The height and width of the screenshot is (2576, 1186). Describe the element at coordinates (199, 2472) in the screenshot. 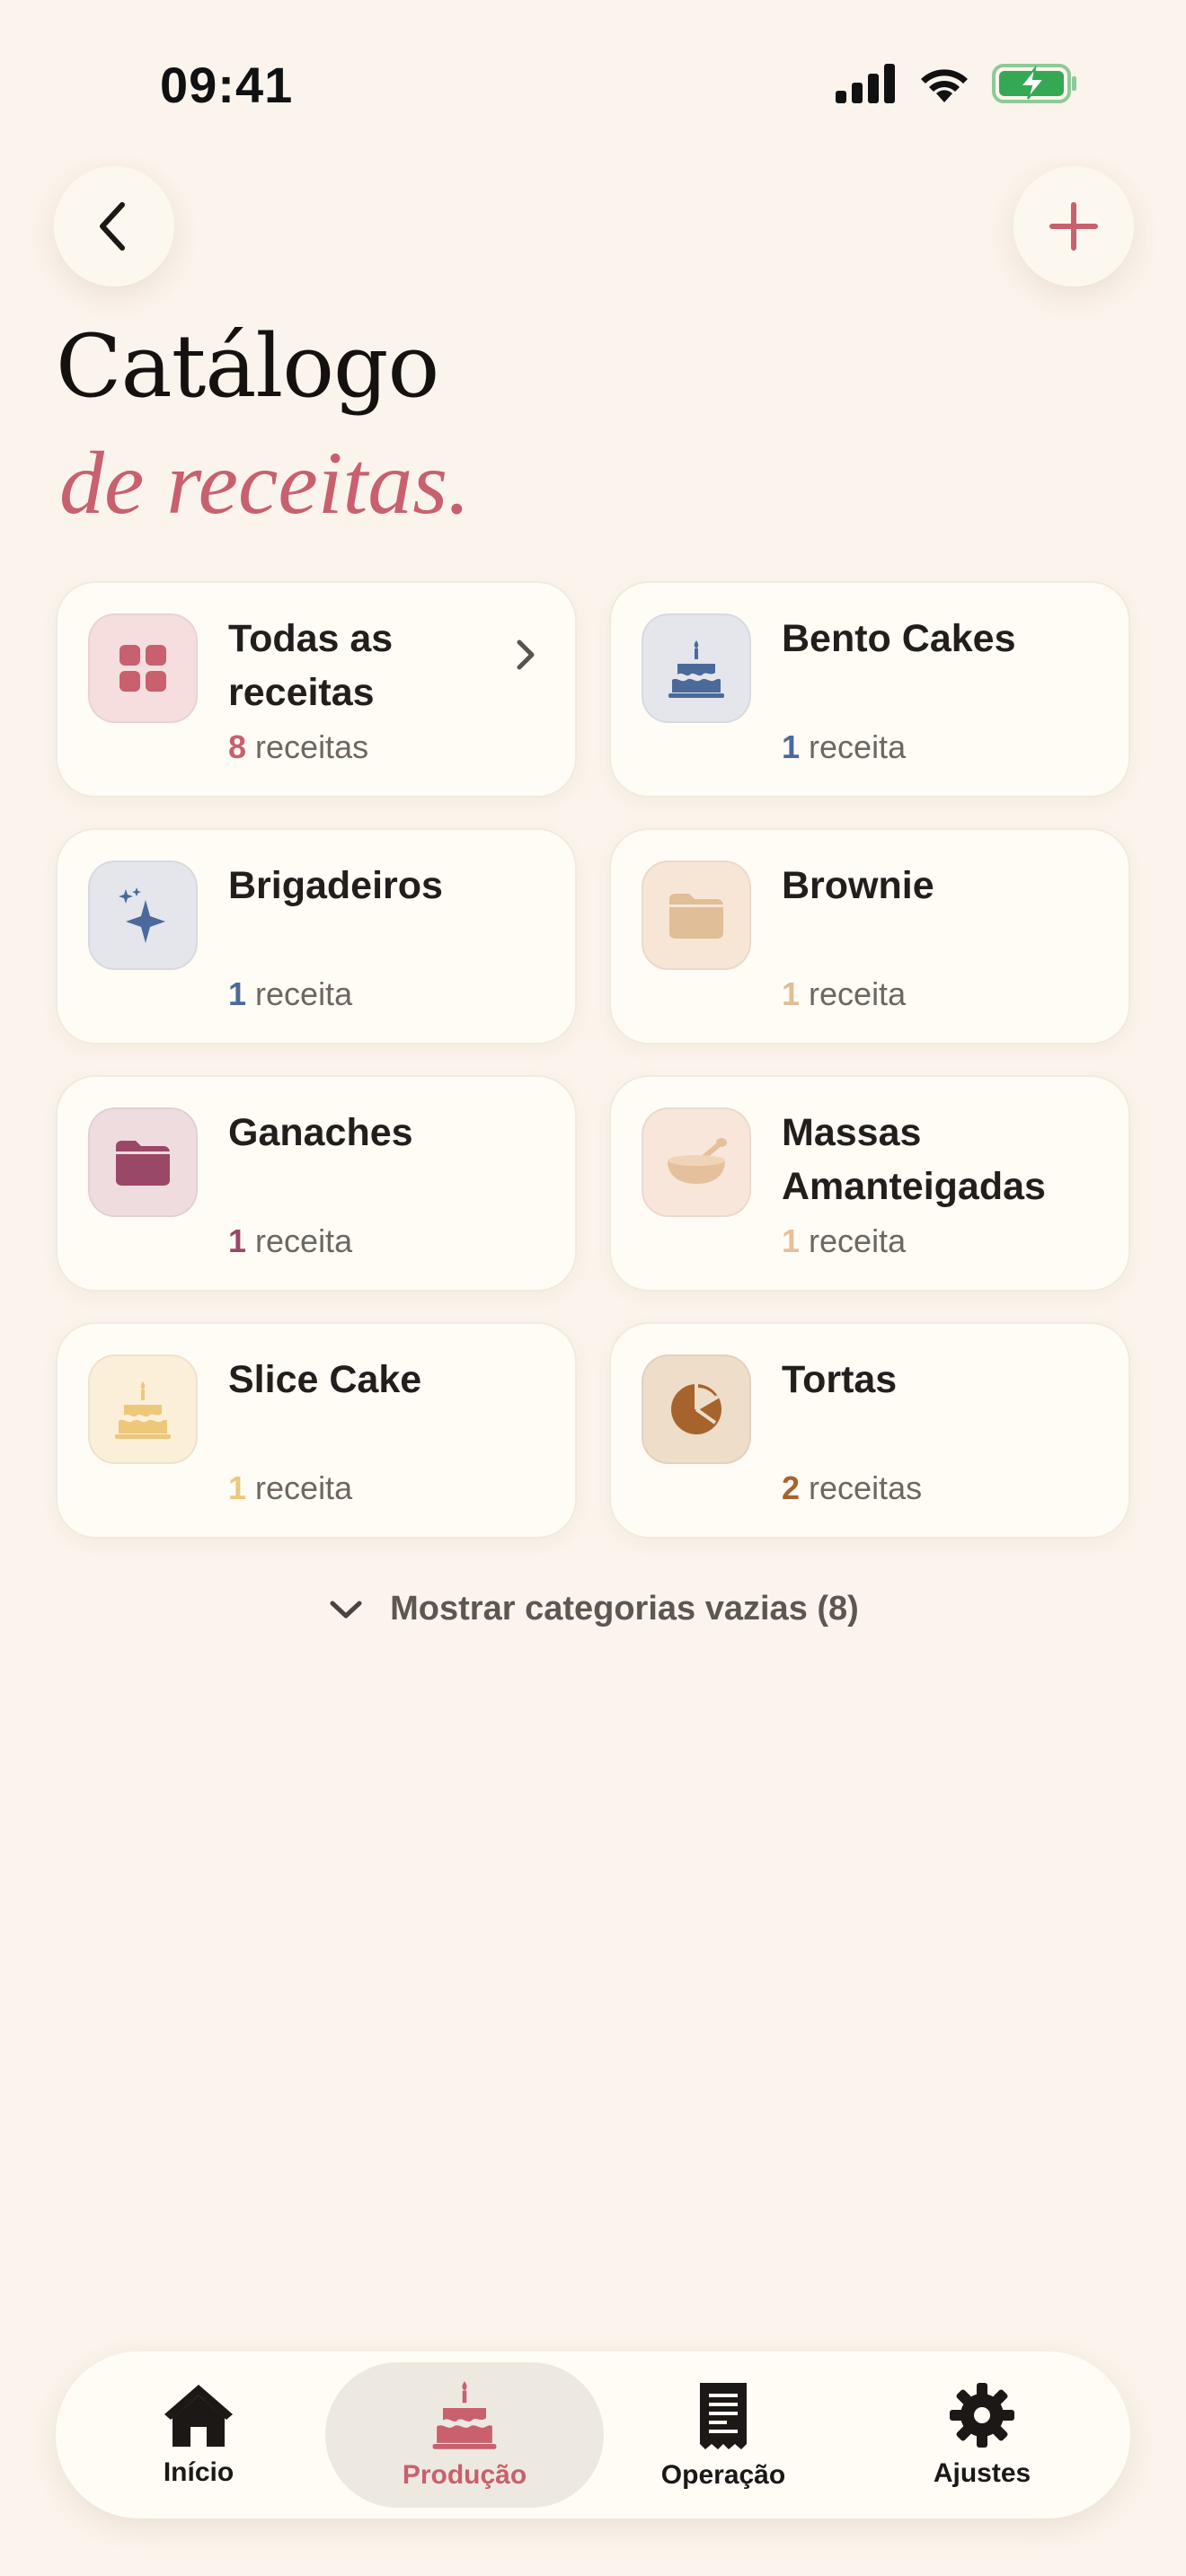

I see `tab-label: Início` at that location.